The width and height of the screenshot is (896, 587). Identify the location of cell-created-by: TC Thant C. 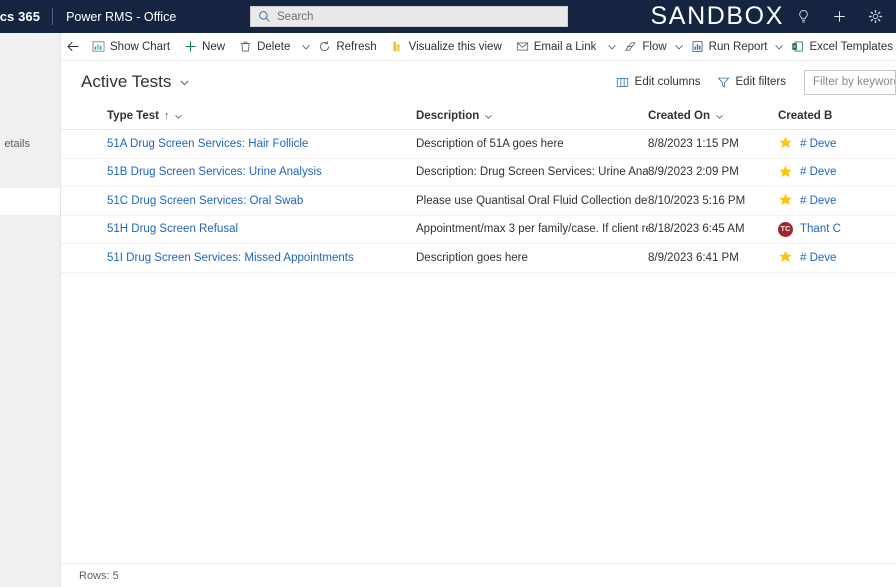
(837, 229).